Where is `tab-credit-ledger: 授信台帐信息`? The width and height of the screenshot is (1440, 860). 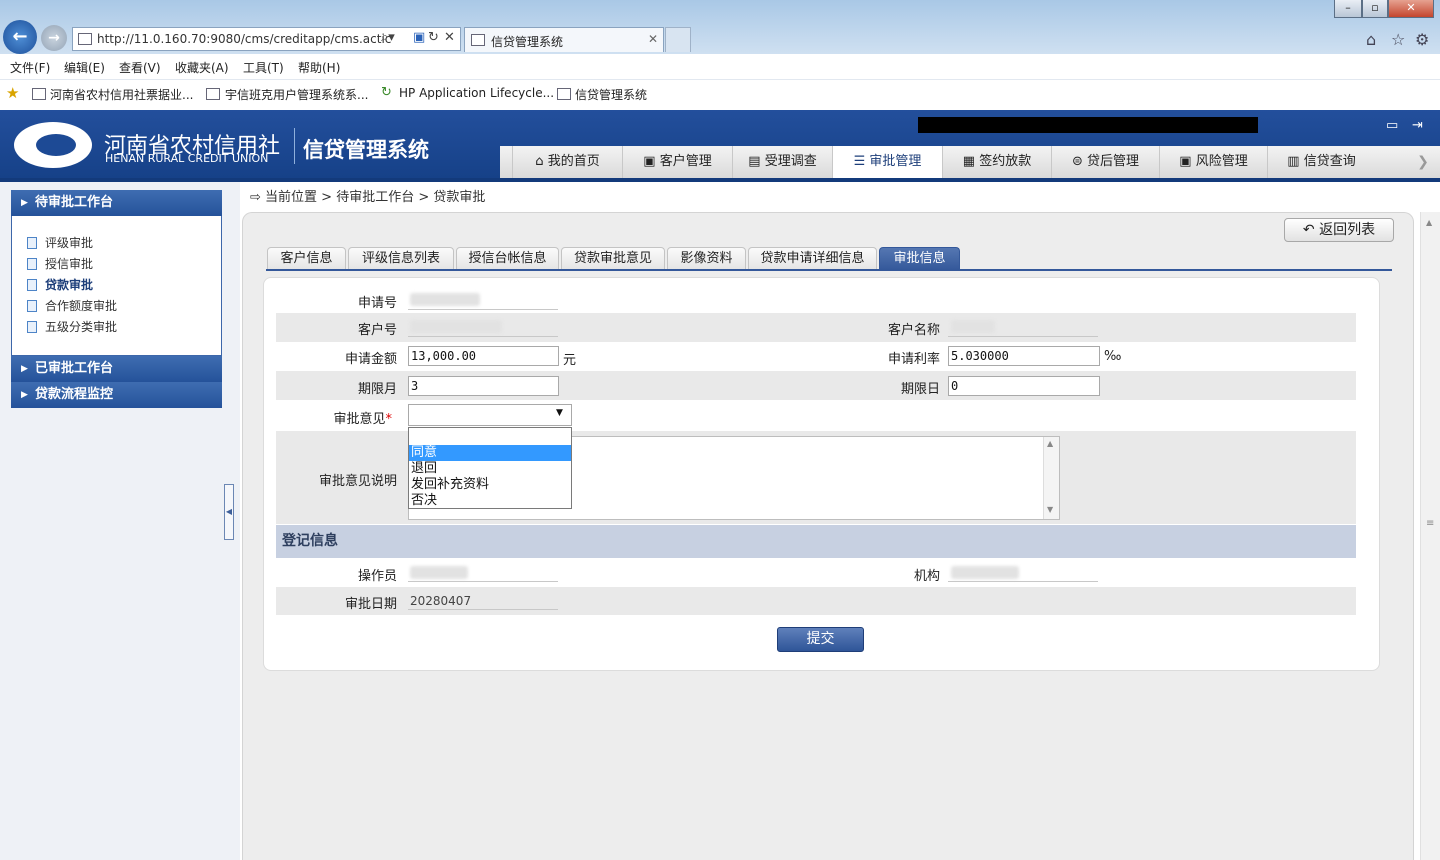 tab-credit-ledger: 授信台帐信息 is located at coordinates (507, 258).